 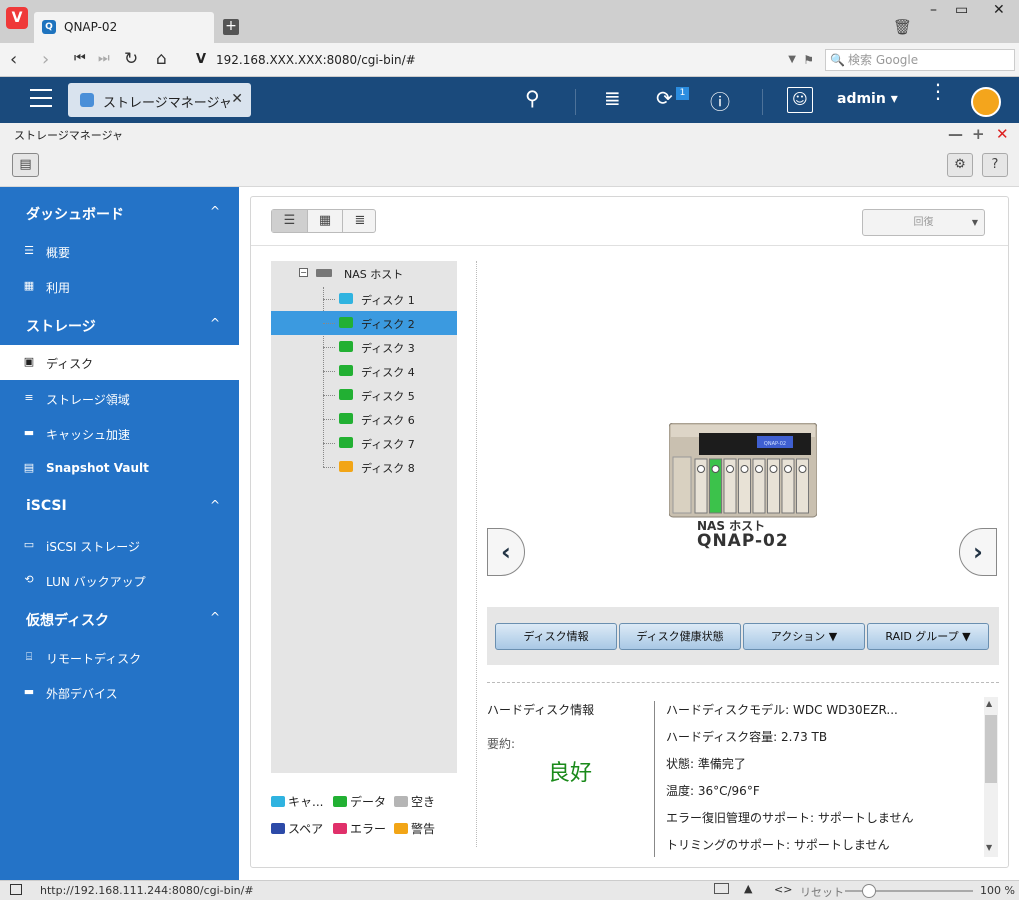 What do you see at coordinates (933, 10) in the screenshot?
I see `minimize-icon: –` at bounding box center [933, 10].